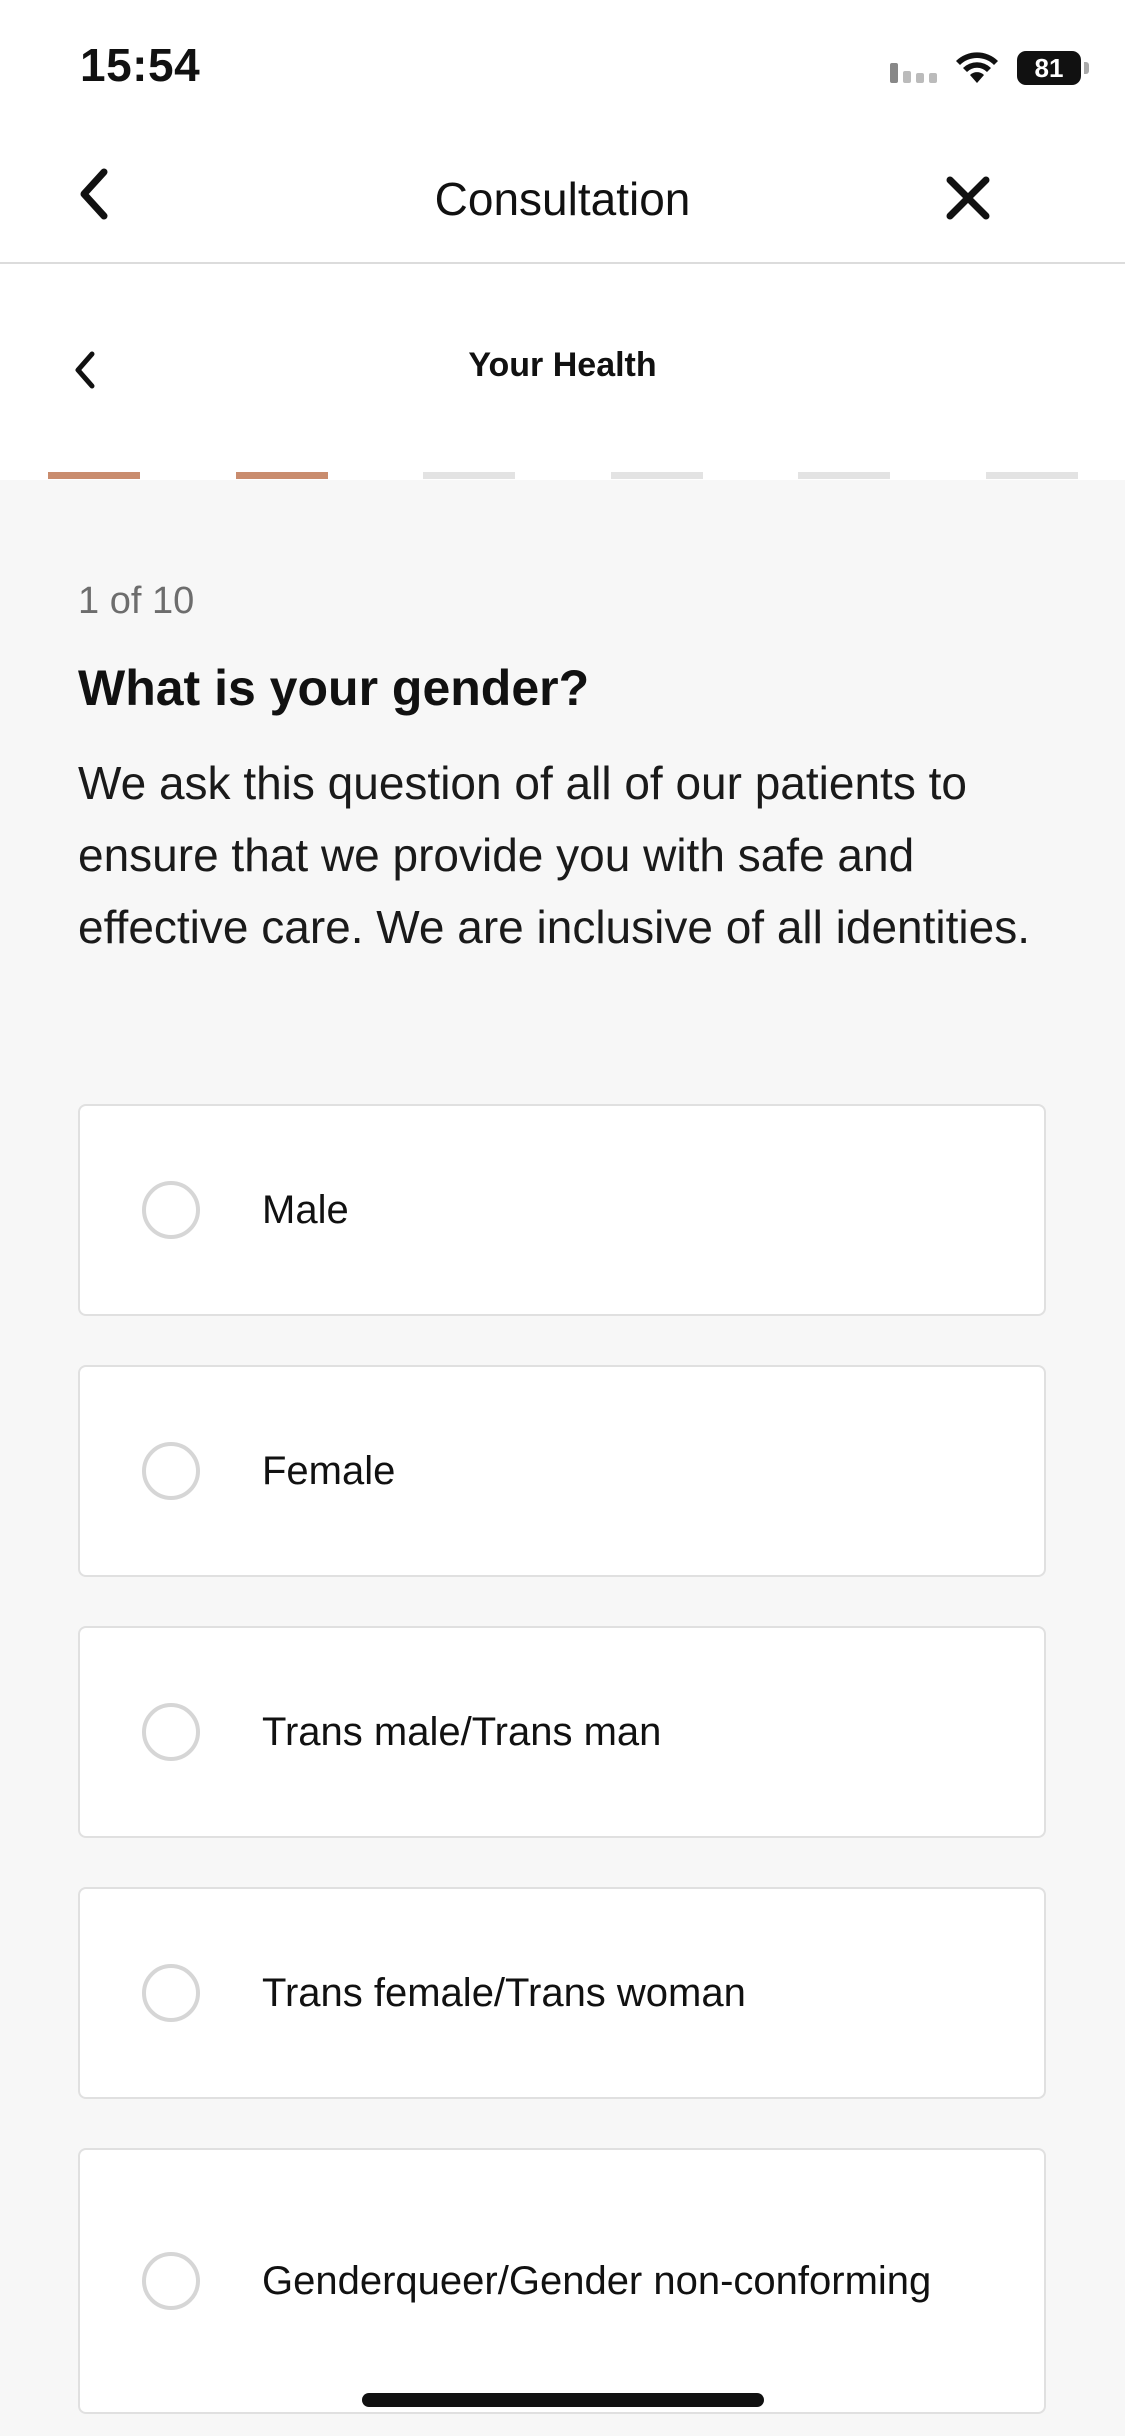 The image size is (1125, 2436). I want to click on home-indicator, so click(563, 2400).